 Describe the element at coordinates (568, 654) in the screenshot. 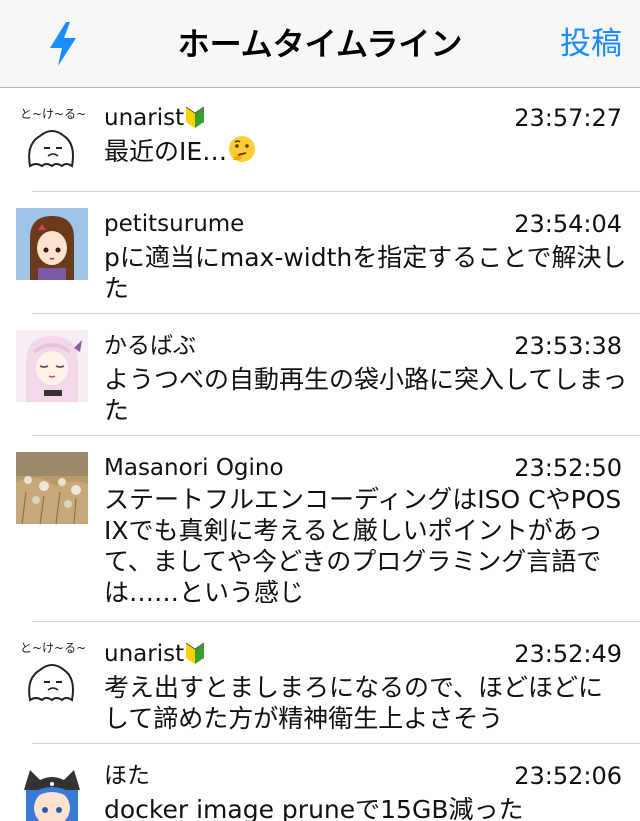

I see `post-timestamp: 23:52:49` at that location.